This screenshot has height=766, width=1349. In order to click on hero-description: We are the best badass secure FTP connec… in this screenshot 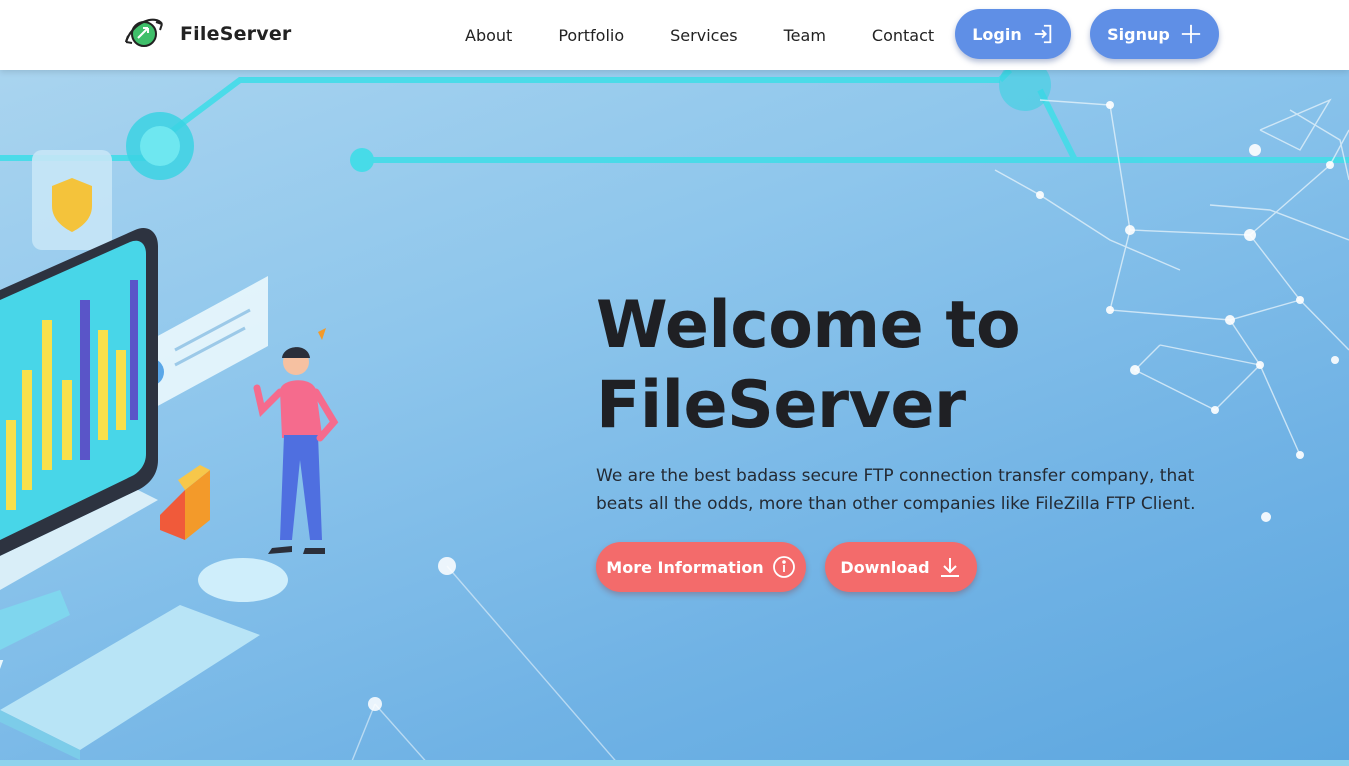, I will do `click(896, 490)`.